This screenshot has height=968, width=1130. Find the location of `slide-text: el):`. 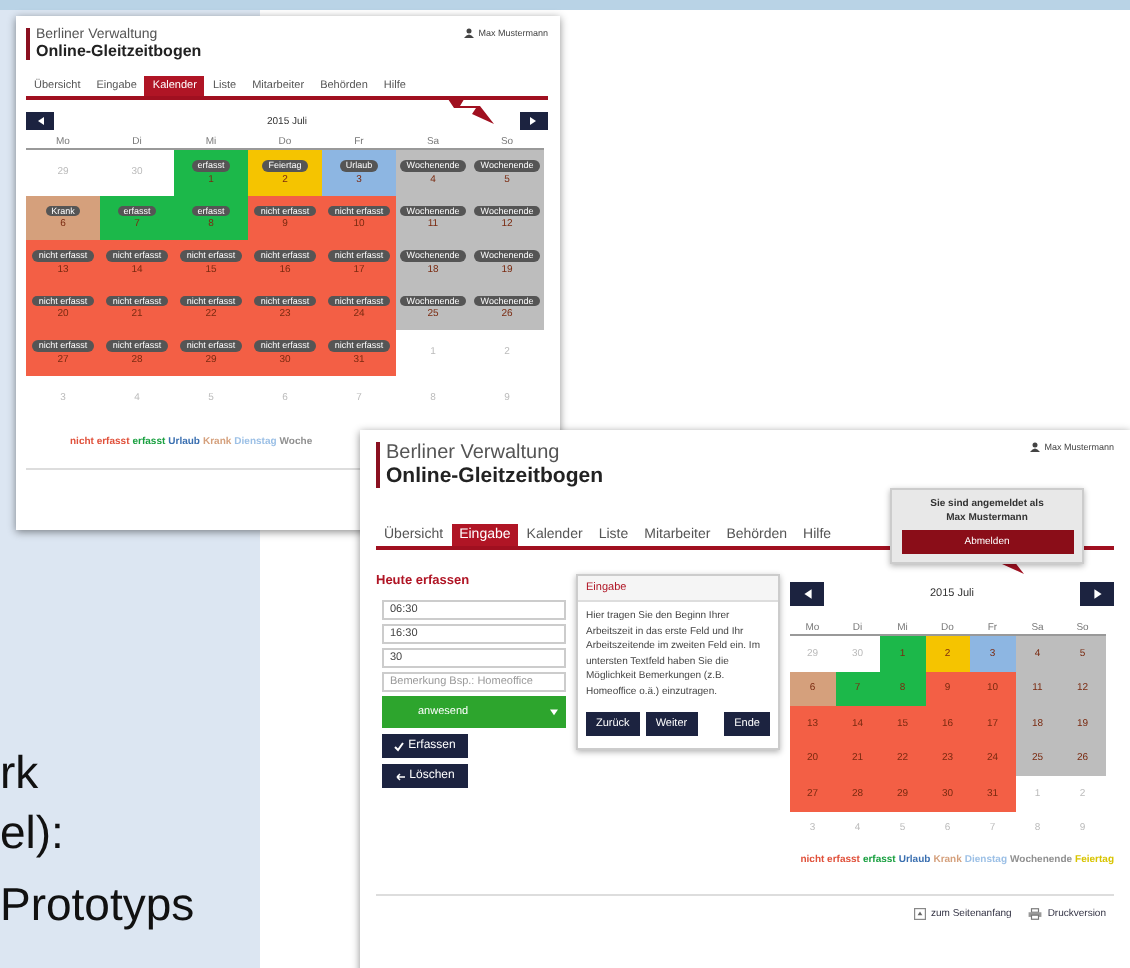

slide-text: el): is located at coordinates (32, 833).